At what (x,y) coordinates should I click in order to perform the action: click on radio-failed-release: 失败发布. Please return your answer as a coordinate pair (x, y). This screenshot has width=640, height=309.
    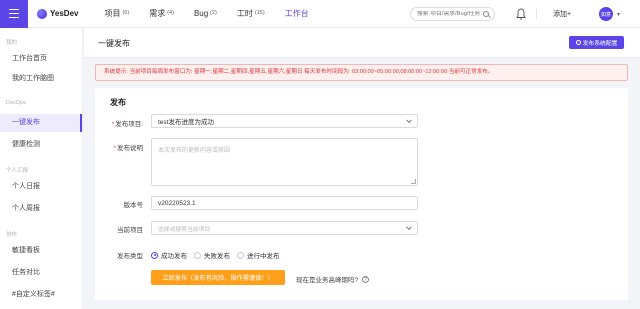
    Looking at the image, I should click on (212, 255).